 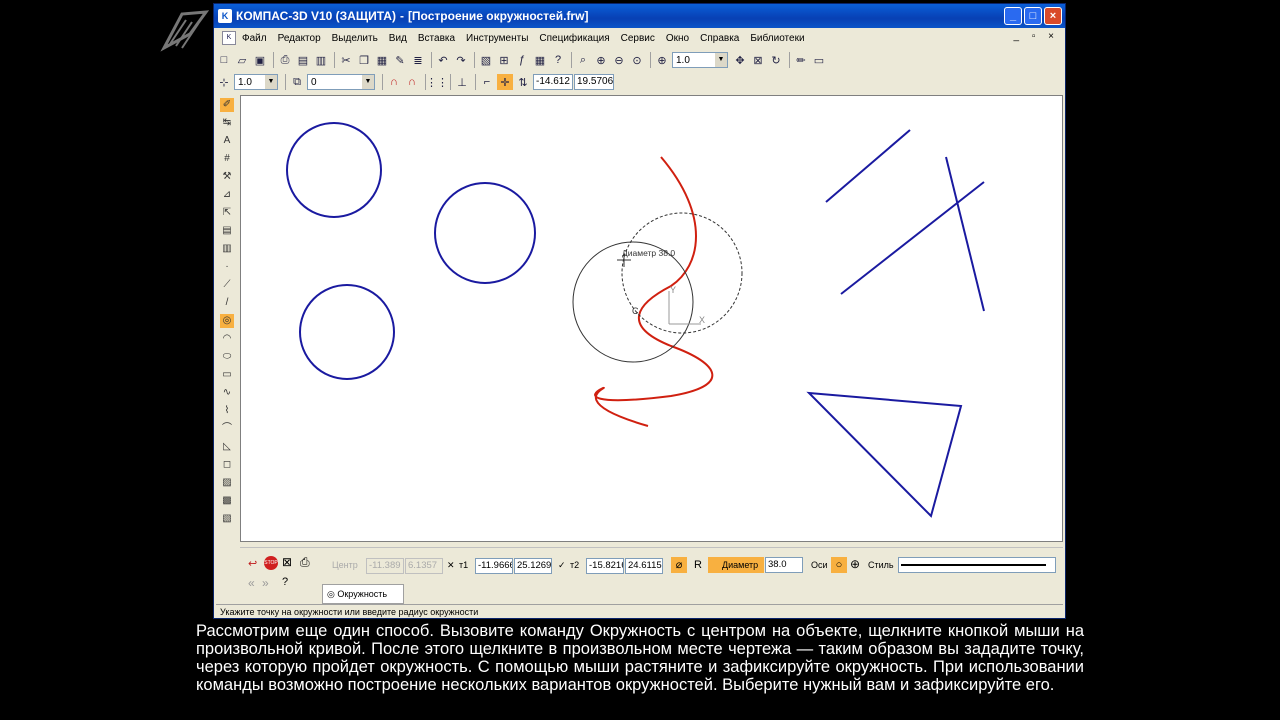 What do you see at coordinates (1053, 16) in the screenshot?
I see `close-button: ×` at bounding box center [1053, 16].